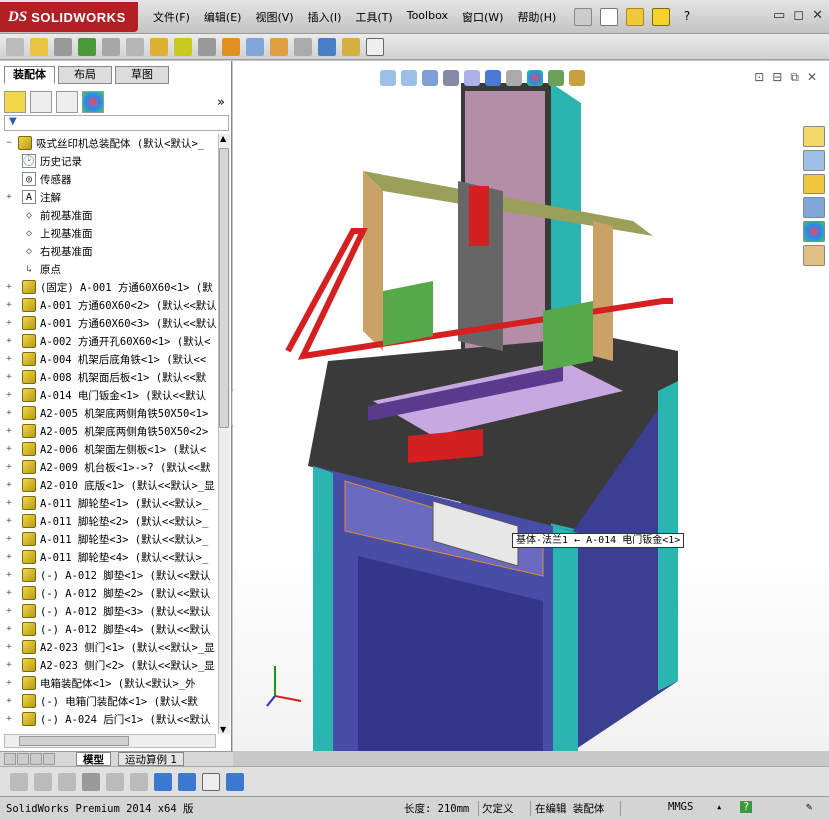 This screenshot has height=819, width=829. What do you see at coordinates (814, 255) in the screenshot?
I see `custom-properties-icon` at bounding box center [814, 255].